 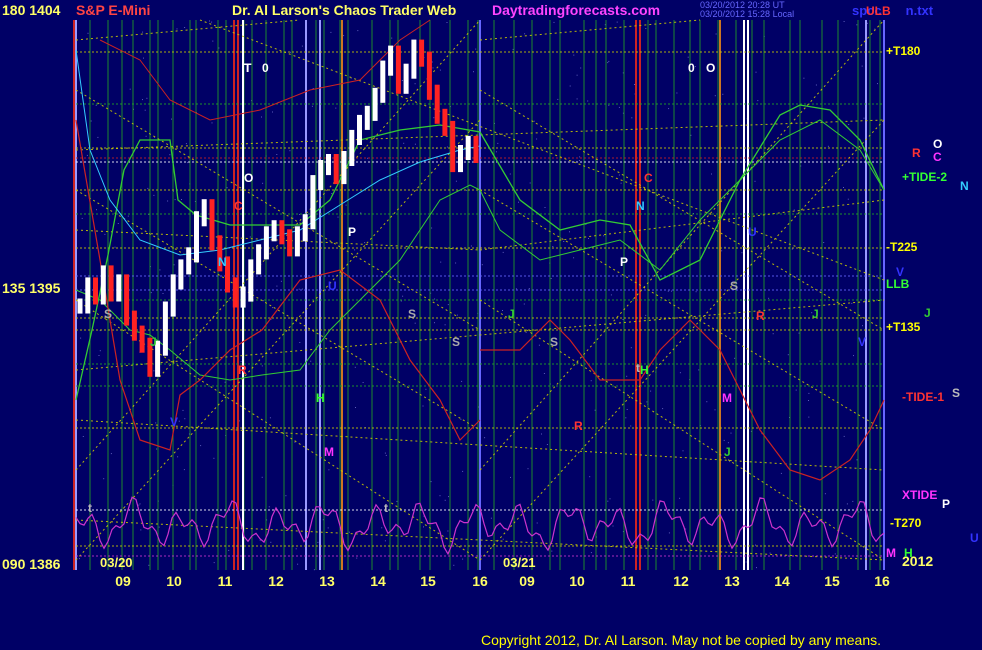 What do you see at coordinates (123, 581) in the screenshot?
I see `x-tick-label: 09` at bounding box center [123, 581].